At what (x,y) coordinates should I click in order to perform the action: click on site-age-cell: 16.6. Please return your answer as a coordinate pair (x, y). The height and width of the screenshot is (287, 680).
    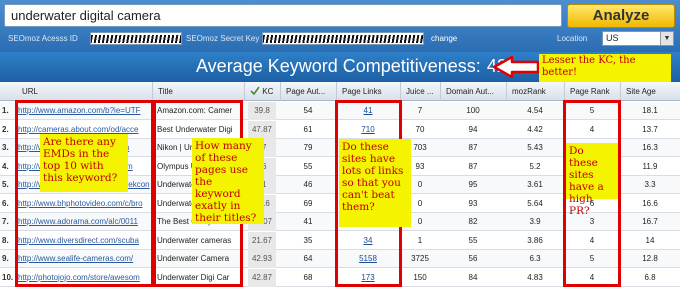
    Looking at the image, I should click on (650, 203).